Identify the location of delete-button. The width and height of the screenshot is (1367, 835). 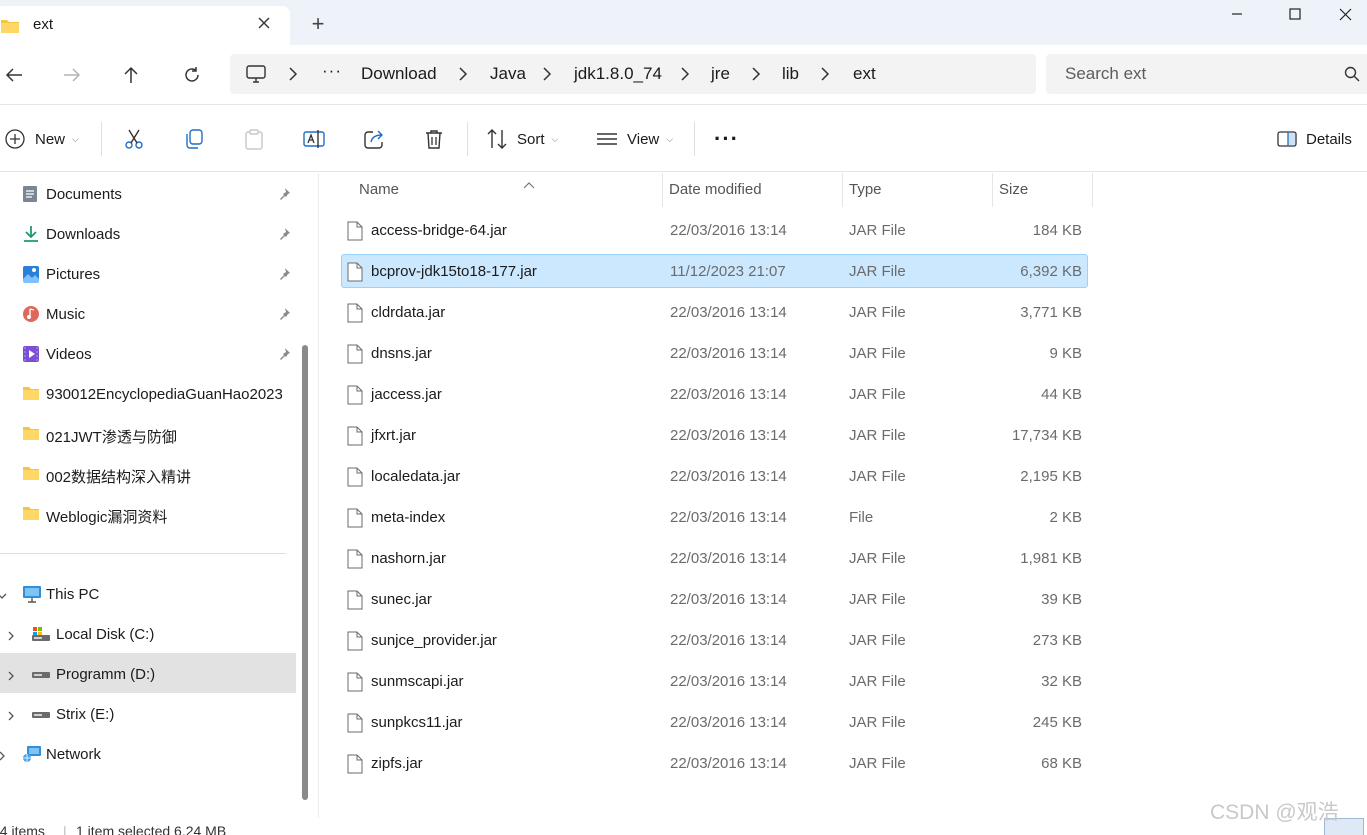
(434, 139).